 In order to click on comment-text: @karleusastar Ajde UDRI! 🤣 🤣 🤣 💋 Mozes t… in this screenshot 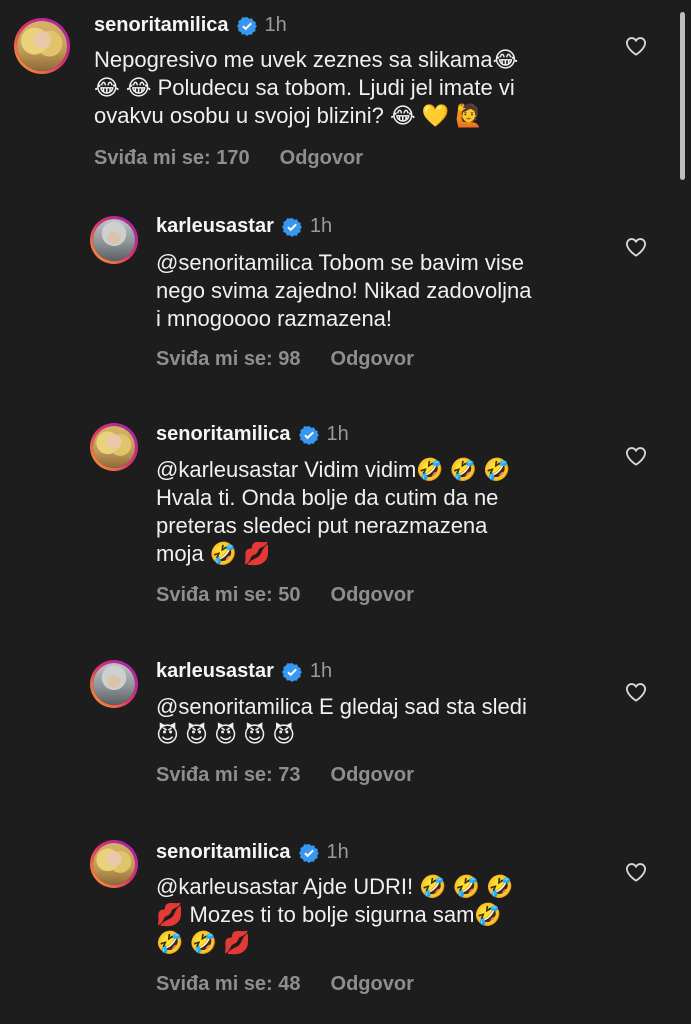, I will do `click(335, 914)`.